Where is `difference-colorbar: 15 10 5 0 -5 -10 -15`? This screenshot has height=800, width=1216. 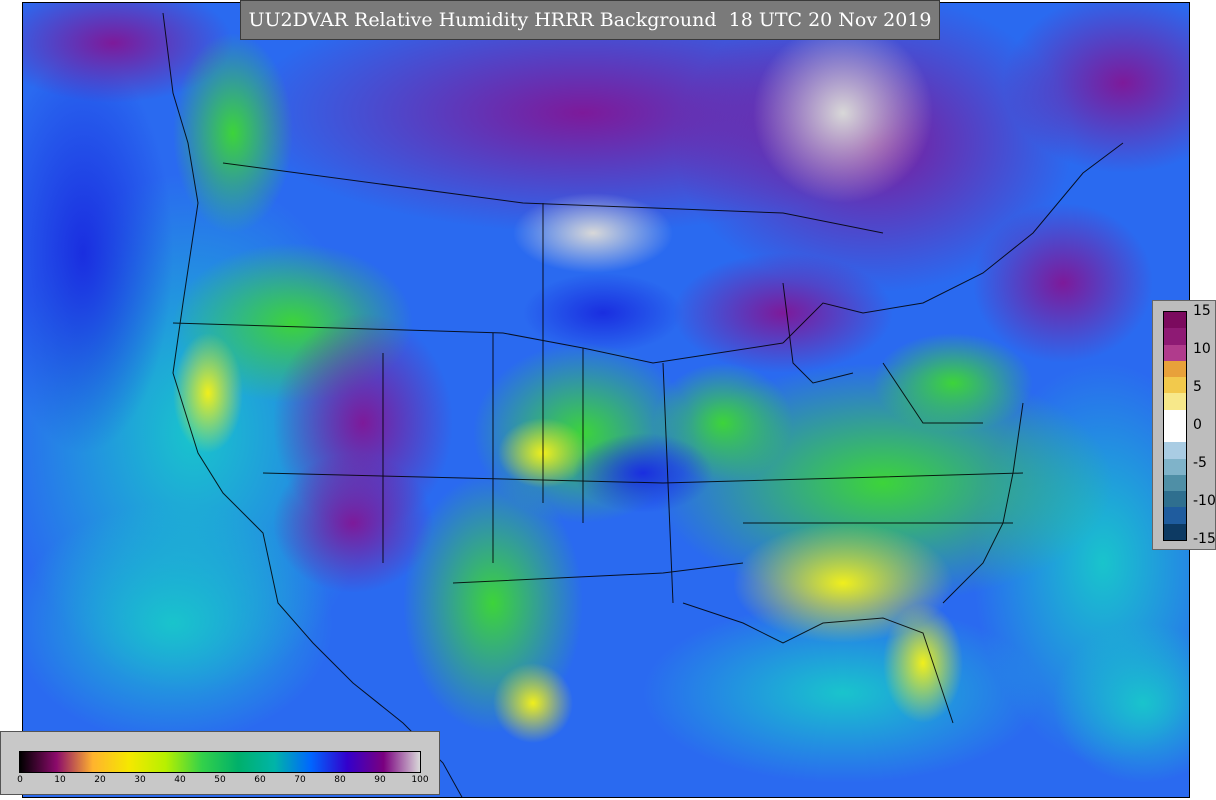
difference-colorbar: 15 10 5 0 -5 -10 -15 is located at coordinates (1184, 425).